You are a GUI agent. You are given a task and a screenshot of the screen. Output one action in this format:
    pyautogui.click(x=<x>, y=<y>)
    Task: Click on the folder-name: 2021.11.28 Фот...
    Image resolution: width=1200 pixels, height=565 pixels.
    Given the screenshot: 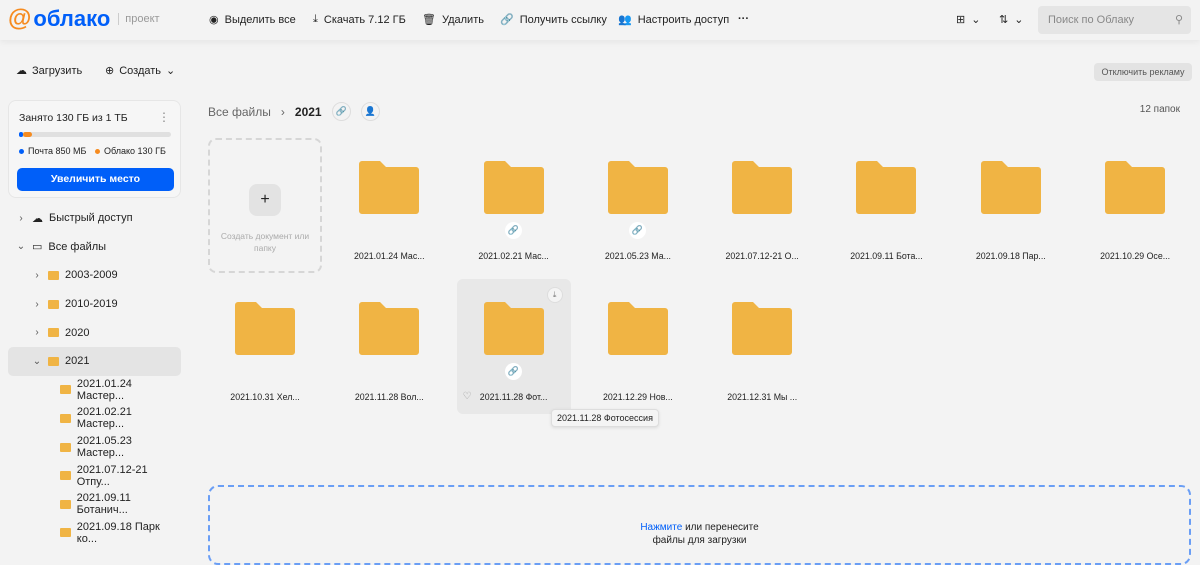 What is the action you would take?
    pyautogui.click(x=513, y=397)
    